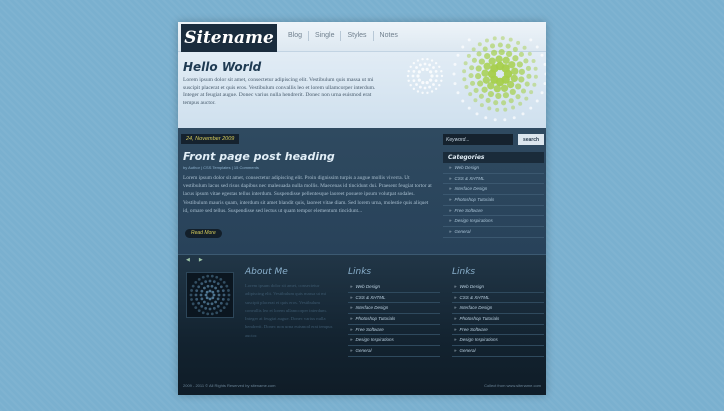 The width and height of the screenshot is (724, 411). What do you see at coordinates (266, 272) in the screenshot?
I see `about-title: About Me` at bounding box center [266, 272].